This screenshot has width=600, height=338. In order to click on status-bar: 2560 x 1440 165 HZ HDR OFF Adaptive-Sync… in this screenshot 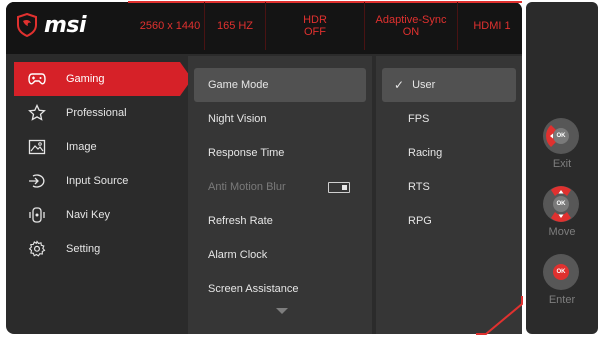, I will do `click(329, 26)`.